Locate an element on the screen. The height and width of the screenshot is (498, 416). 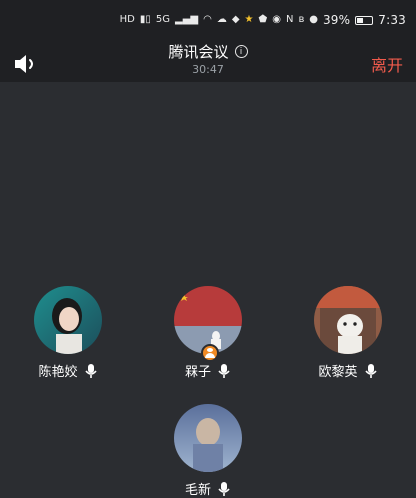
wifi-icon: ◠ is located at coordinates (207, 19).